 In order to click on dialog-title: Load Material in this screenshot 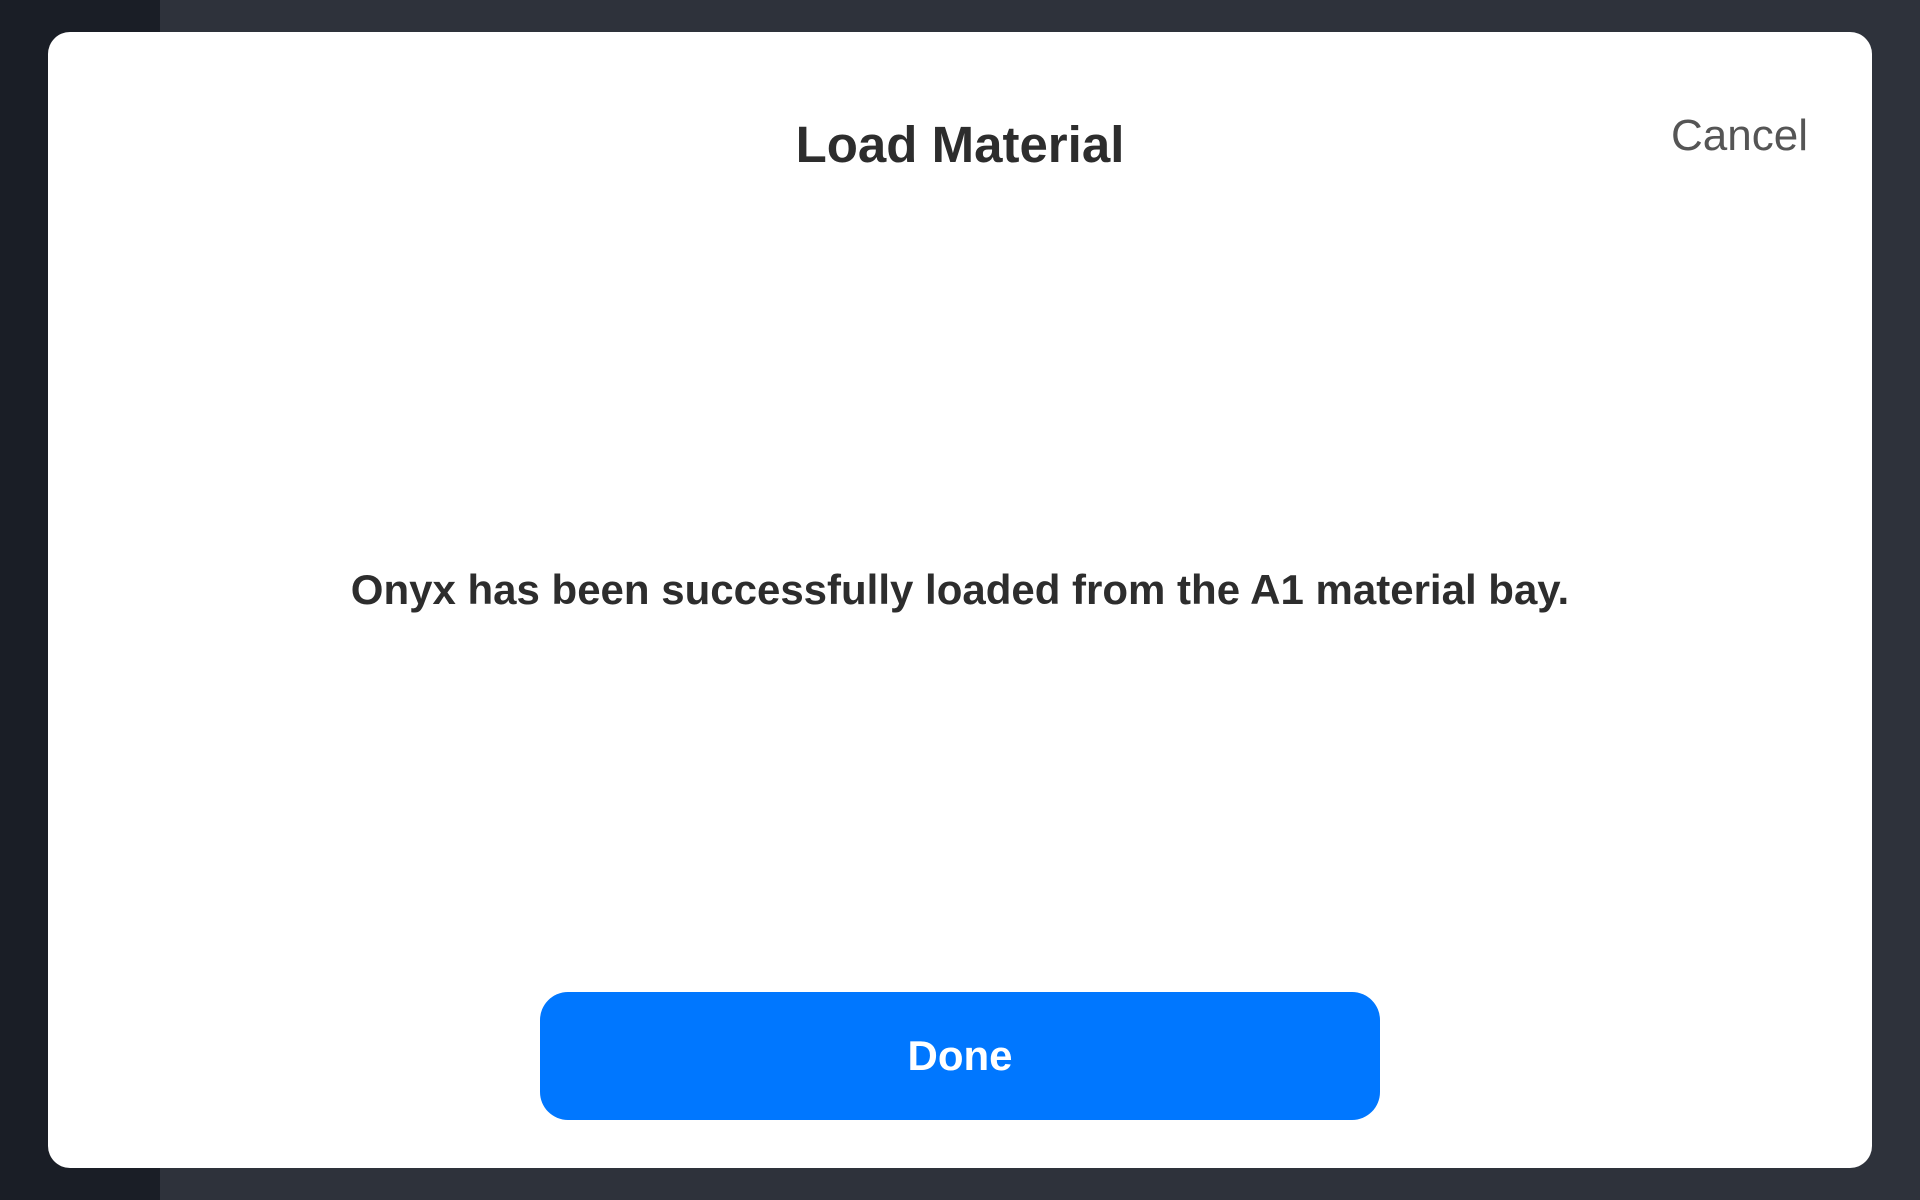, I will do `click(960, 144)`.